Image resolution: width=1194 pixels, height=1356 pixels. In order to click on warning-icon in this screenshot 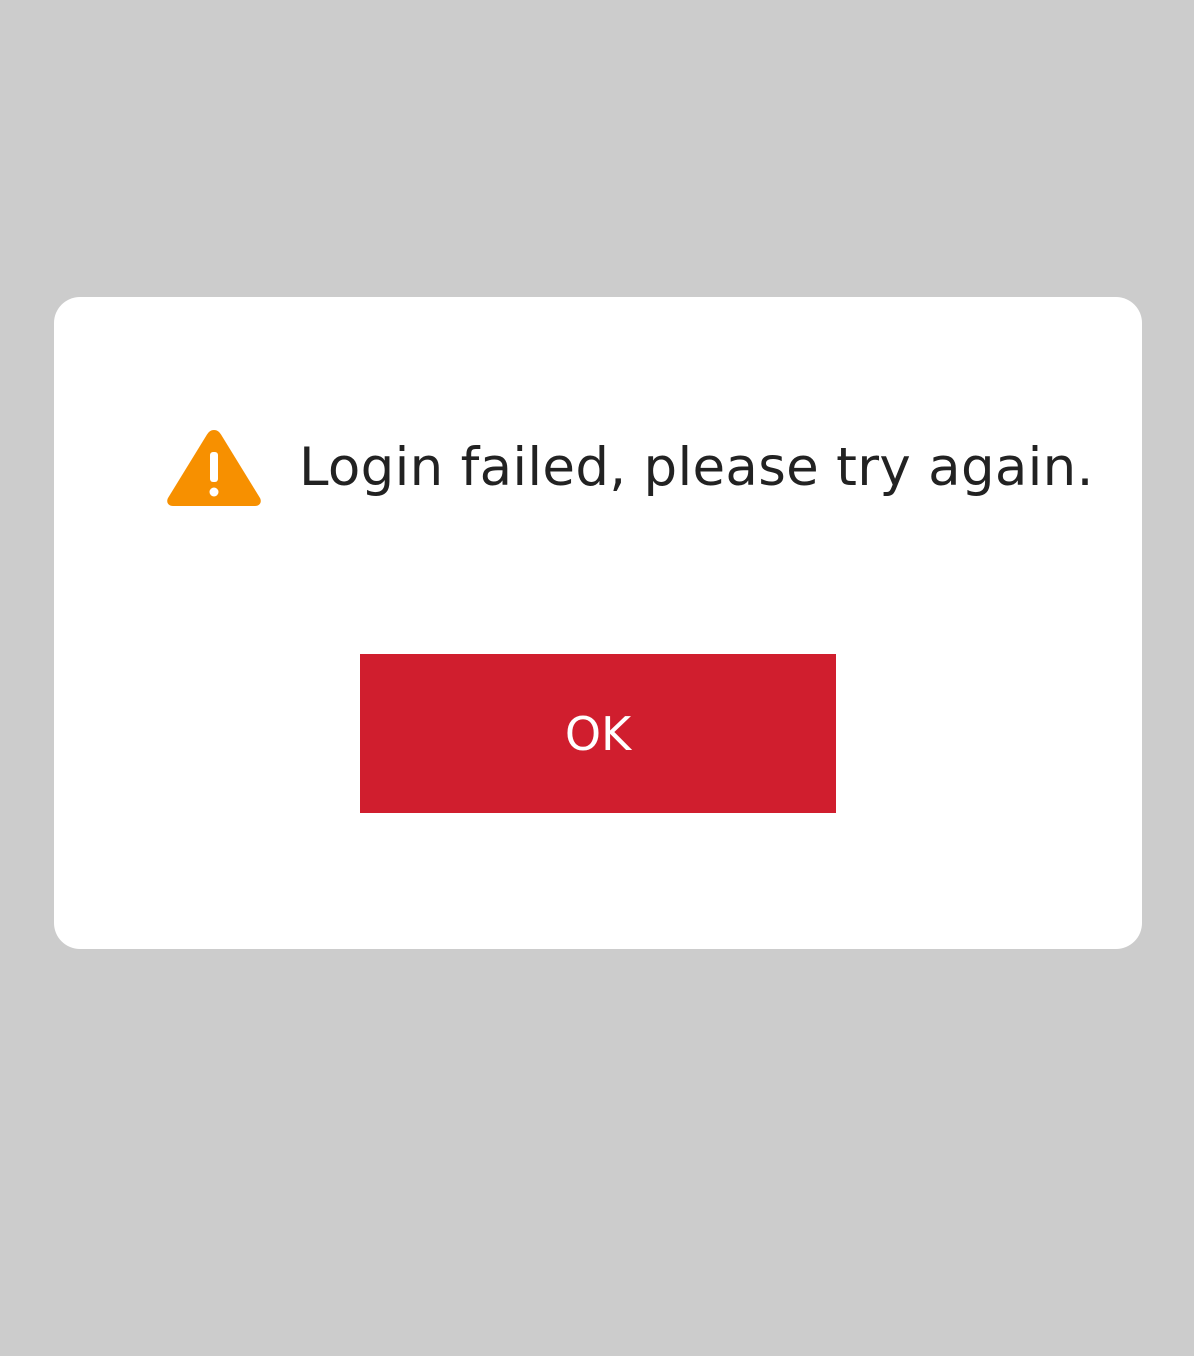, I will do `click(214, 468)`.